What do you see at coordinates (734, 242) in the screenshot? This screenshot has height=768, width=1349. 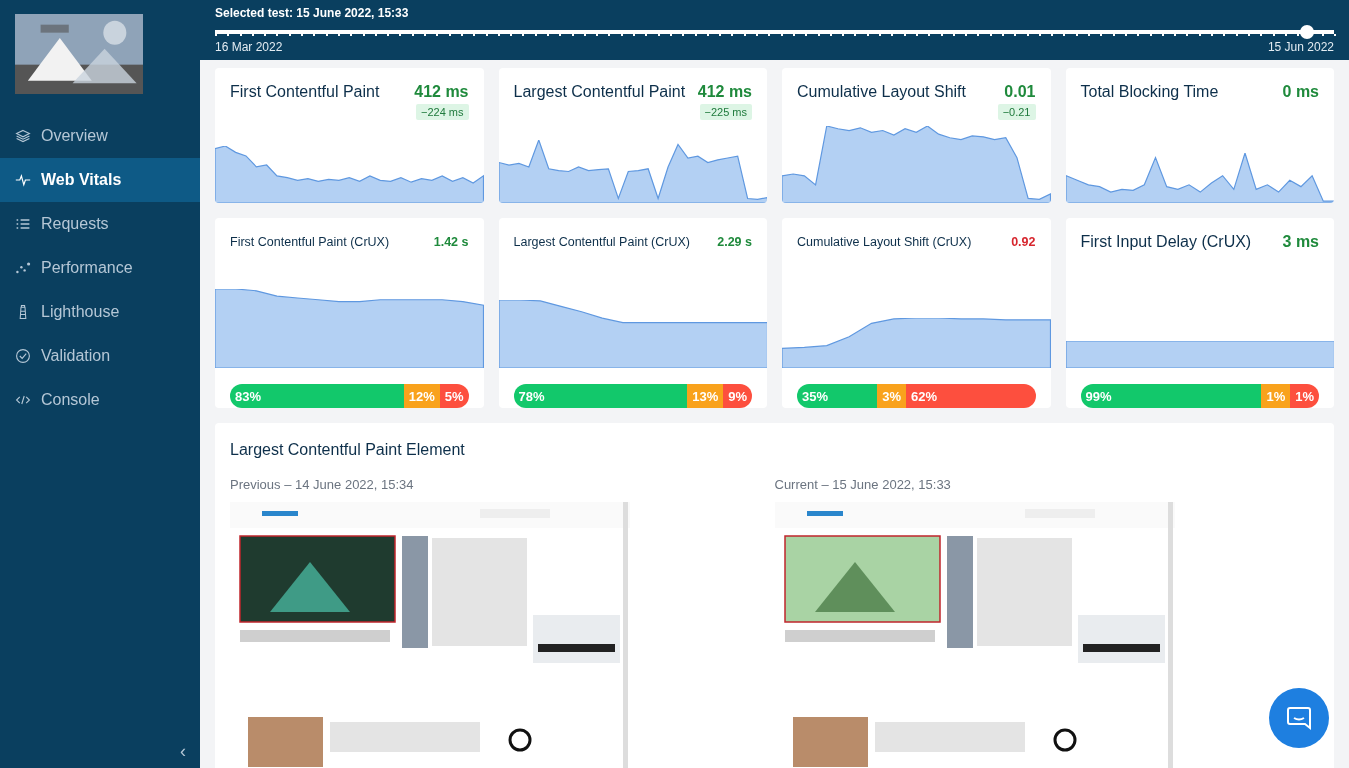 I see `metric-value: 2.29 s` at bounding box center [734, 242].